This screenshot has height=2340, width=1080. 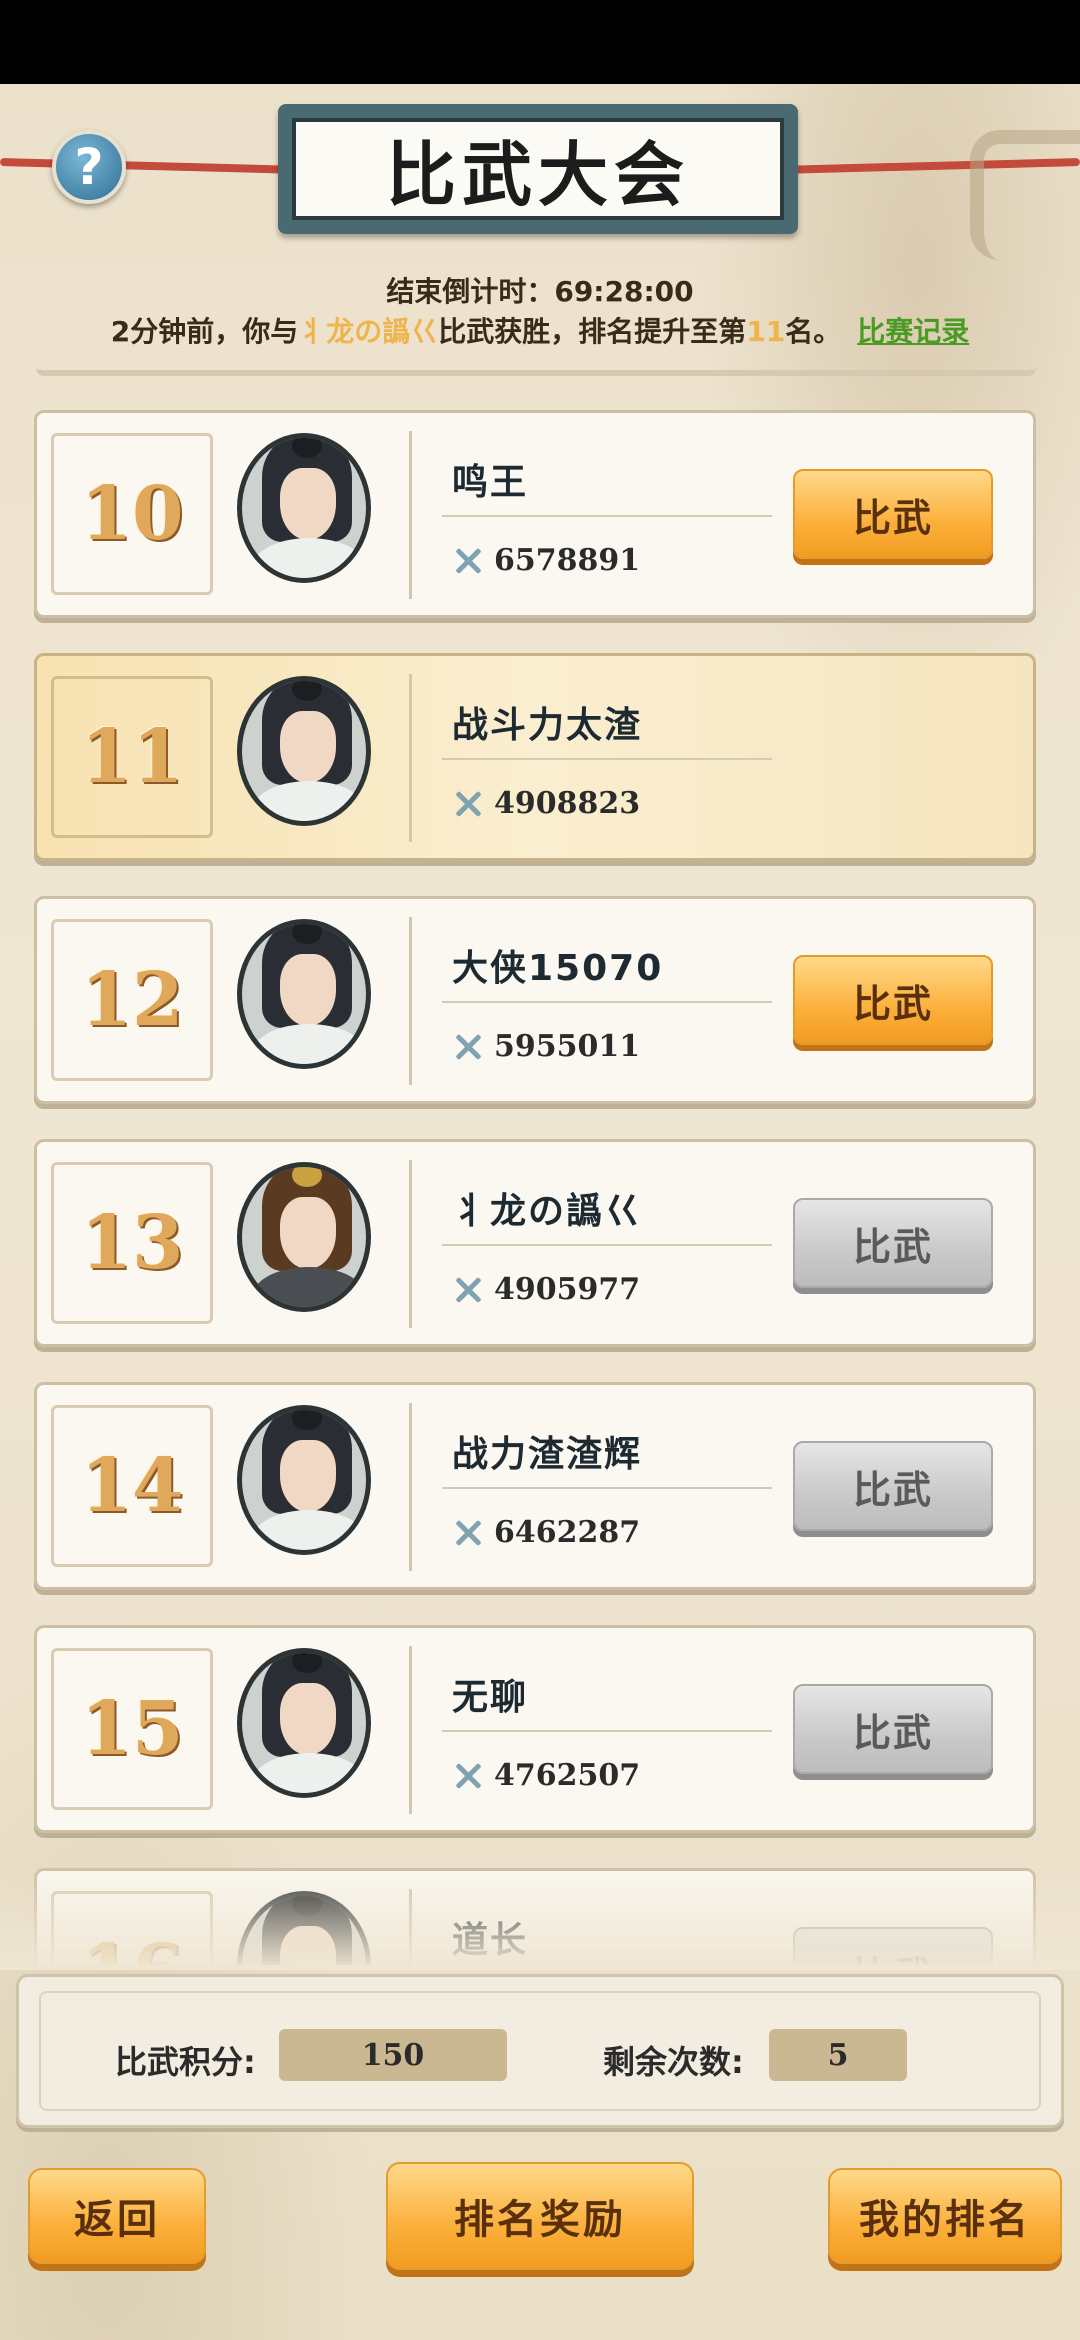 What do you see at coordinates (540, 42) in the screenshot?
I see `status-bar` at bounding box center [540, 42].